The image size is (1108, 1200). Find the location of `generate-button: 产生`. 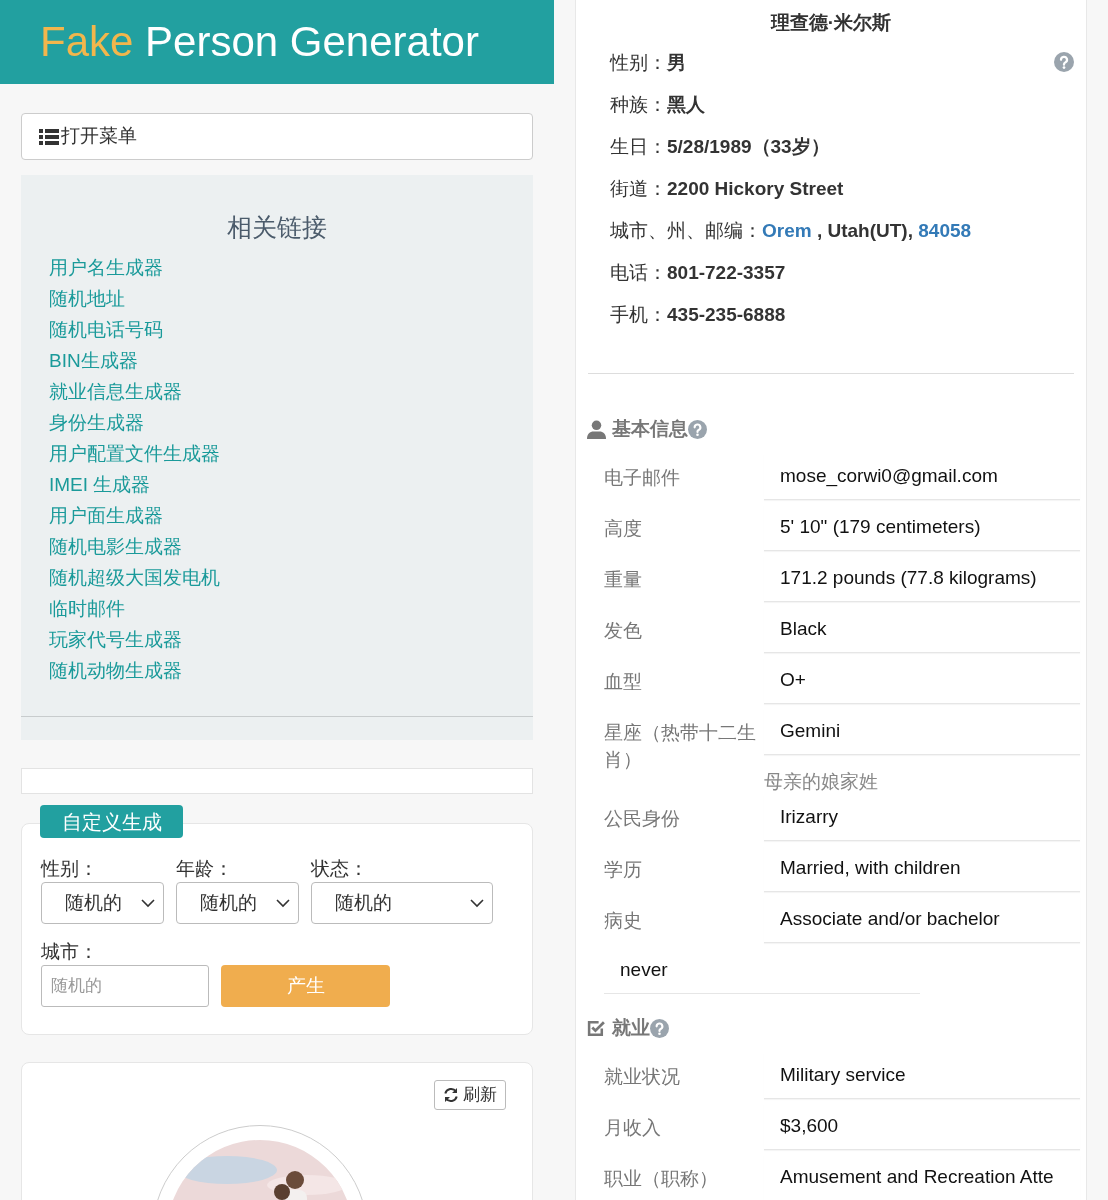

generate-button: 产生 is located at coordinates (305, 986).